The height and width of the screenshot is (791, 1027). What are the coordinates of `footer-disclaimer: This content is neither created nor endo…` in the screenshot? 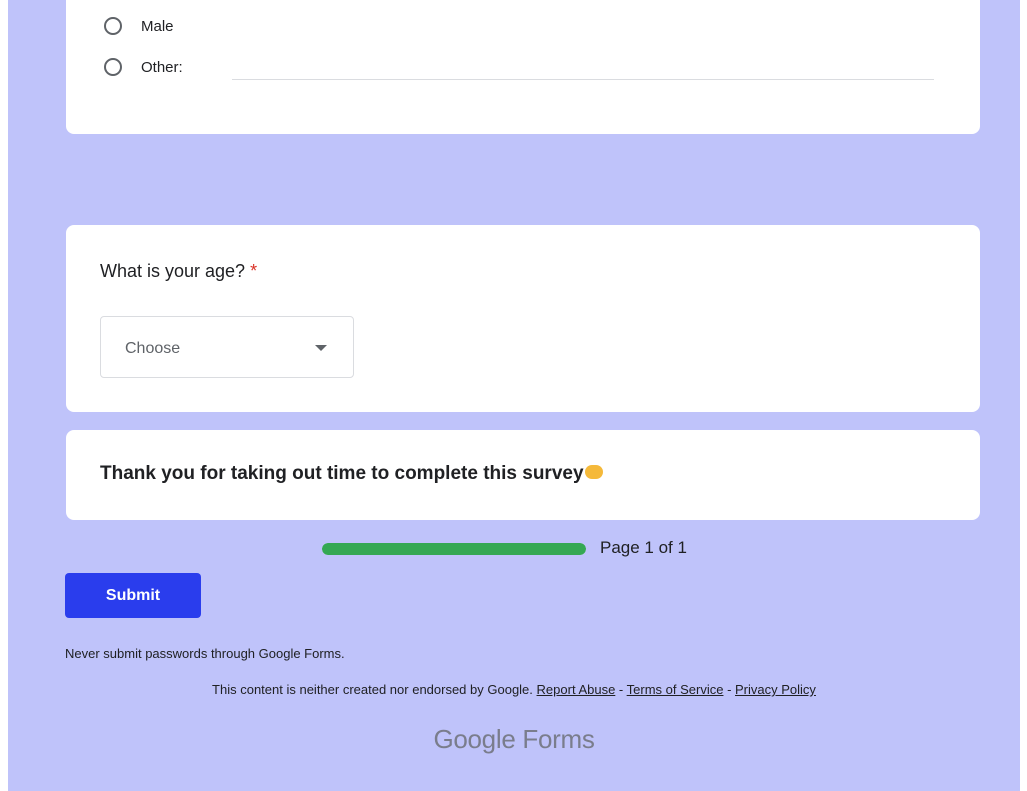 It's located at (514, 689).